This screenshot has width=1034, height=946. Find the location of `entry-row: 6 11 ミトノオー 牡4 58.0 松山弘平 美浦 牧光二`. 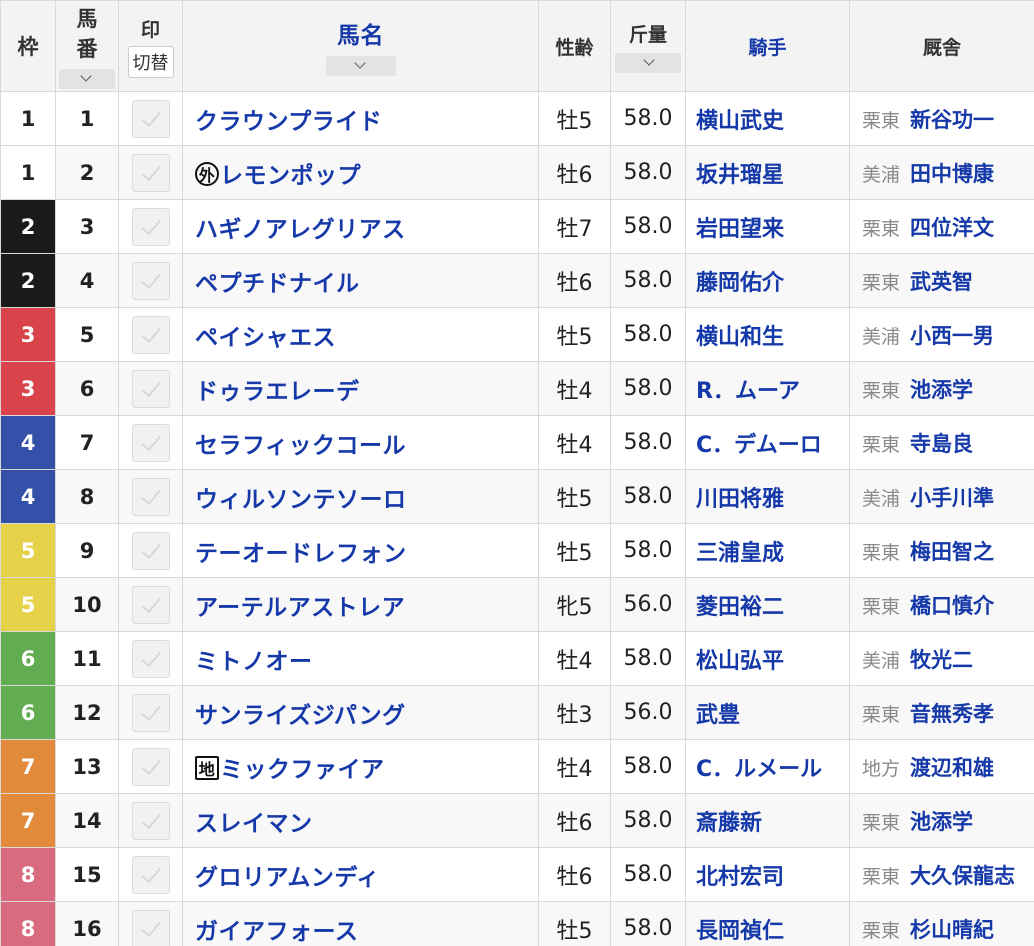

entry-row: 6 11 ミトノオー 牡4 58.0 松山弘平 美浦 牧光二 is located at coordinates (517, 658).